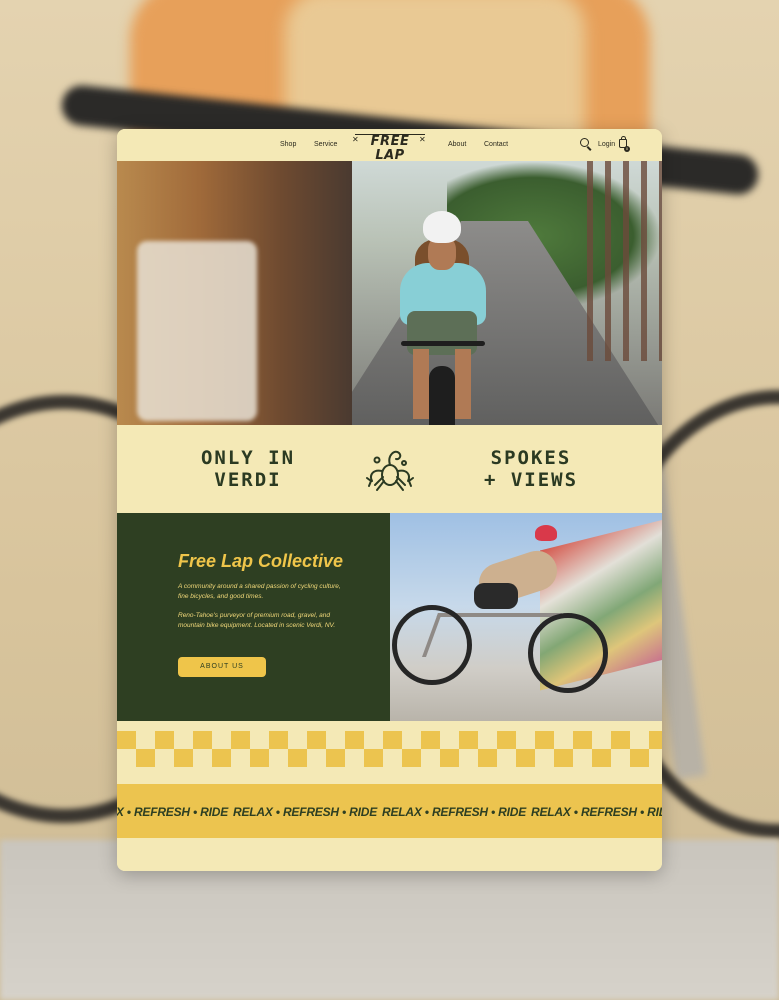 Image resolution: width=779 pixels, height=1000 pixels. What do you see at coordinates (463, 384) in the screenshot?
I see `rider-leg-right` at bounding box center [463, 384].